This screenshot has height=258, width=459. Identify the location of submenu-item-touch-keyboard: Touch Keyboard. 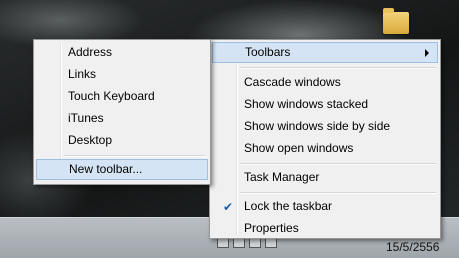
(122, 96).